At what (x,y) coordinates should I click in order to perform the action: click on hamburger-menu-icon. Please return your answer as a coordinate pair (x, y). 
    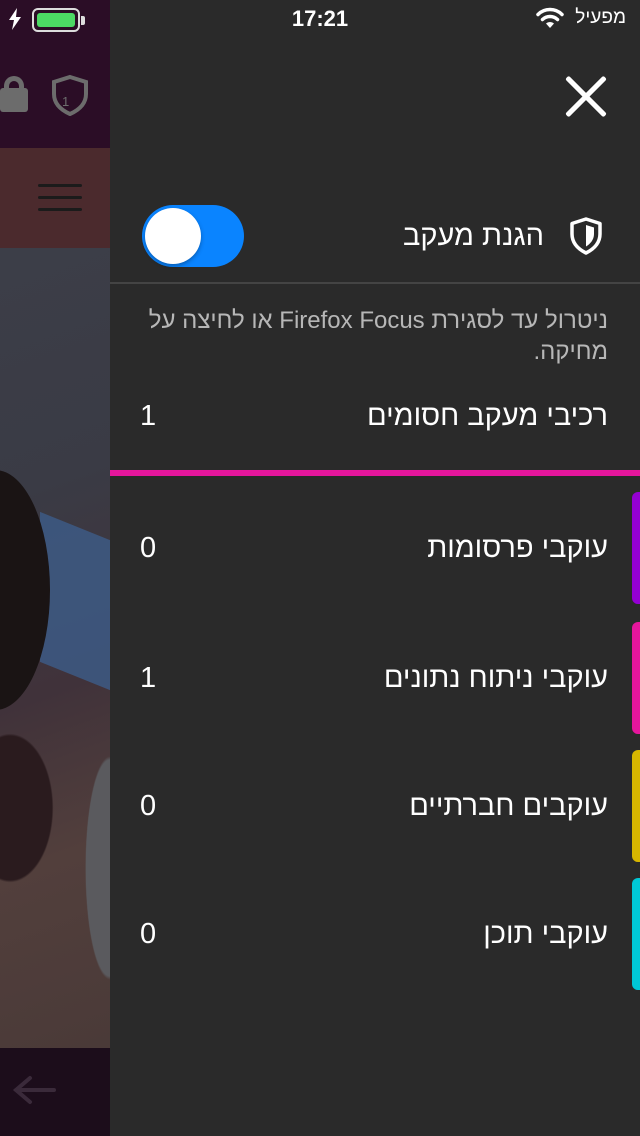
    Looking at the image, I should click on (60, 202).